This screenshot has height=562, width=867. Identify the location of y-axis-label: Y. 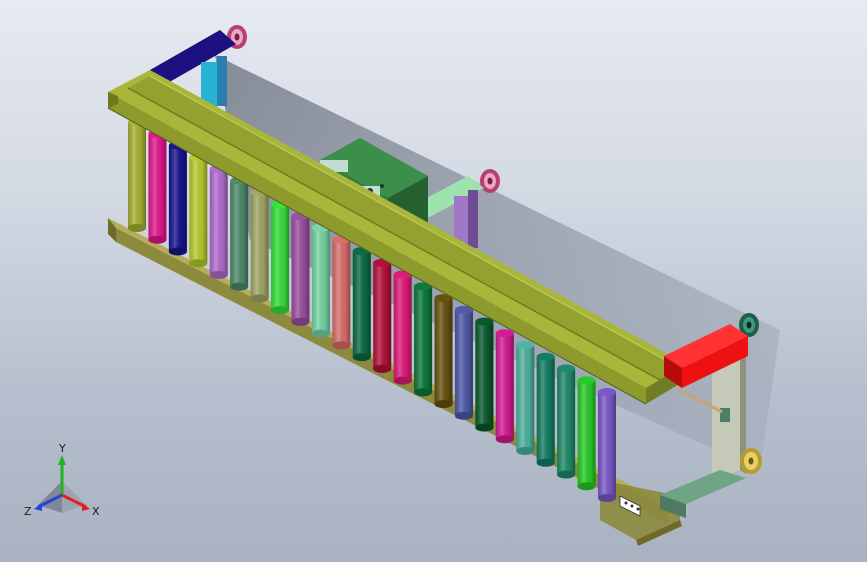
(62, 448).